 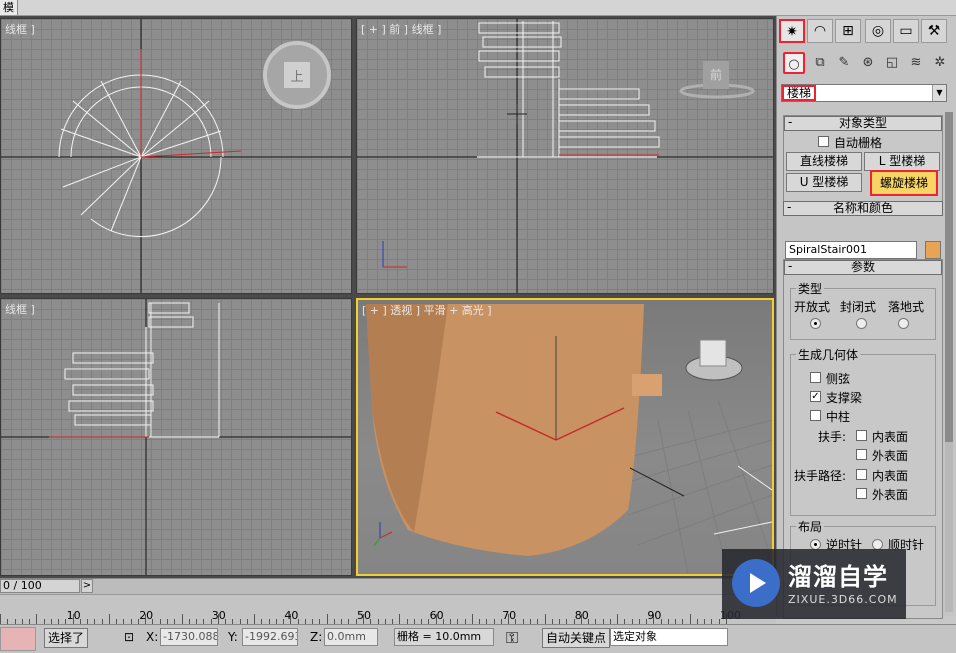 I want to click on viewport-left-label: 线框 ], so click(x=20, y=309).